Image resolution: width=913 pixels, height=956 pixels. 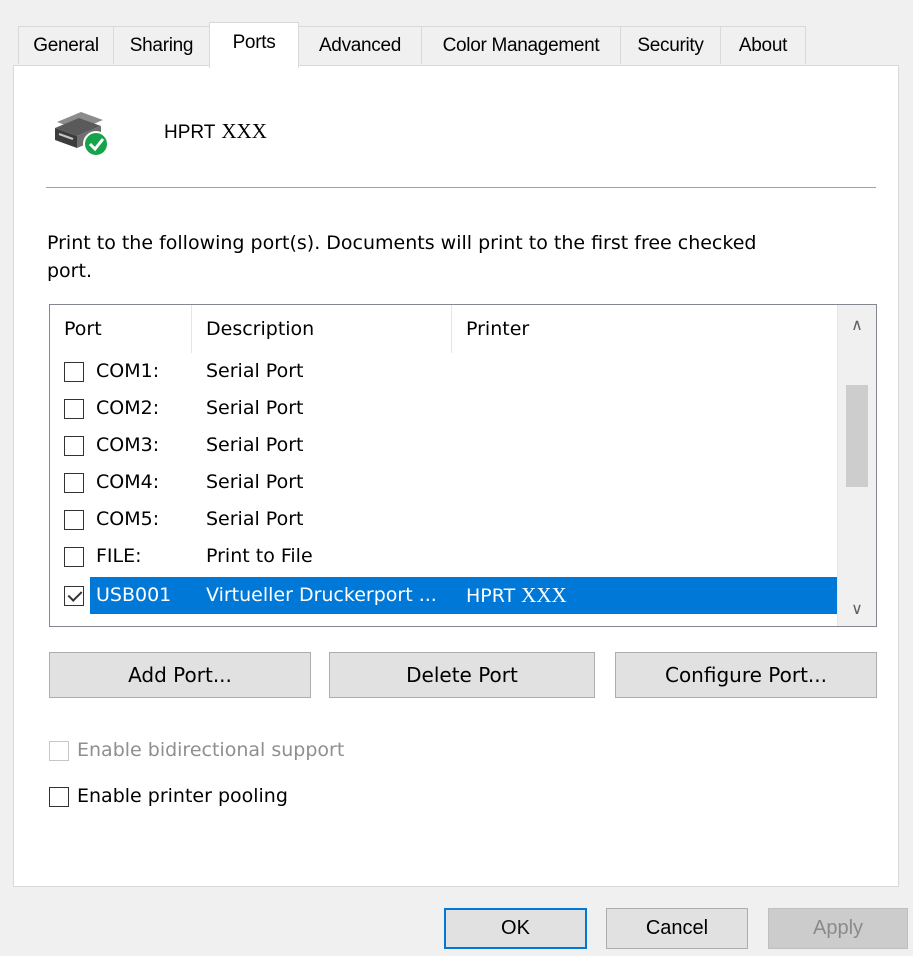 I want to click on ports-list-scrollbar: ∧ ∨, so click(x=856, y=465).